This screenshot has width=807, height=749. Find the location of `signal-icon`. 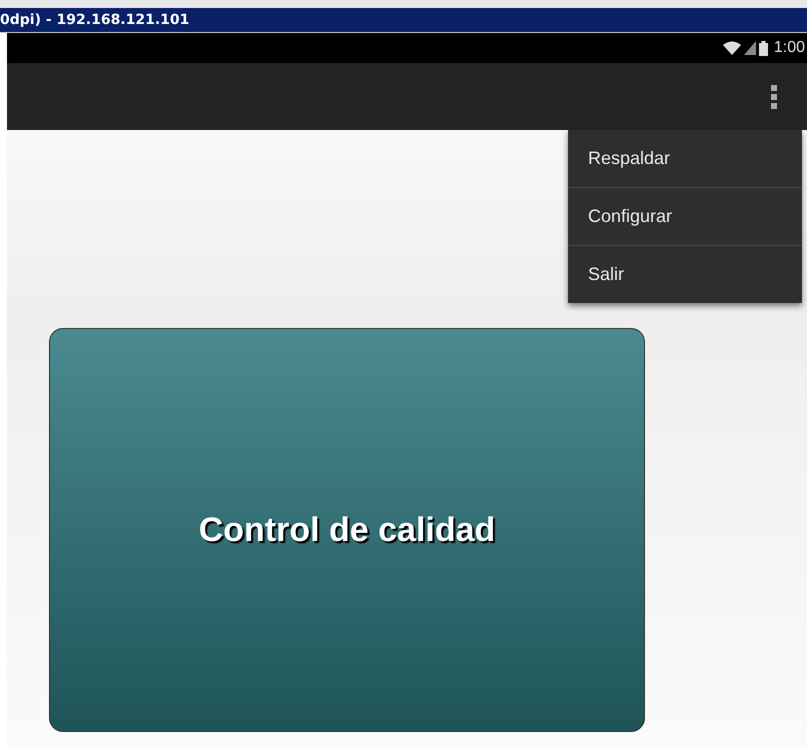

signal-icon is located at coordinates (750, 48).